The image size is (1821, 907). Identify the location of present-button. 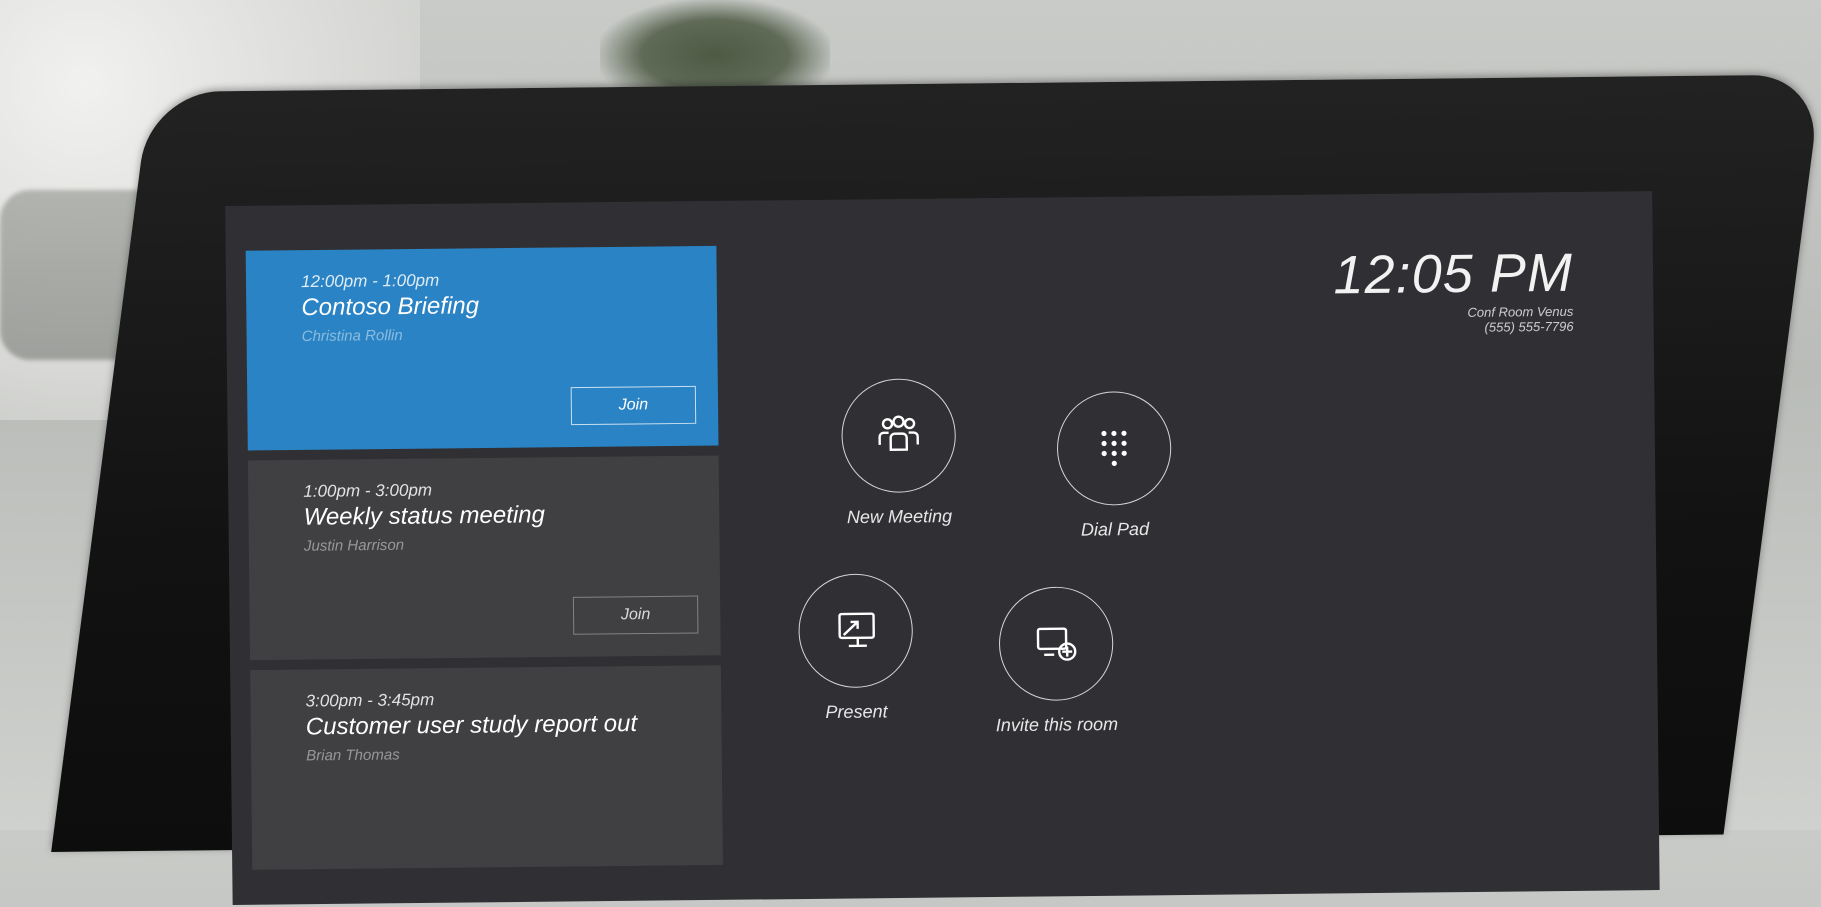
(855, 631).